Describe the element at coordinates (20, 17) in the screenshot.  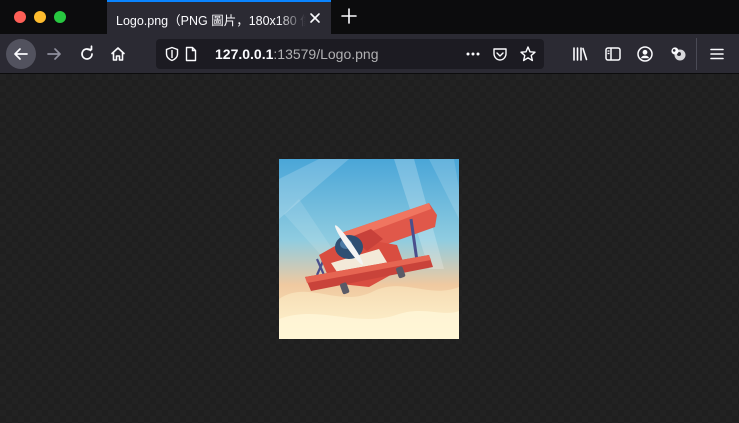
I see `window-close-button` at that location.